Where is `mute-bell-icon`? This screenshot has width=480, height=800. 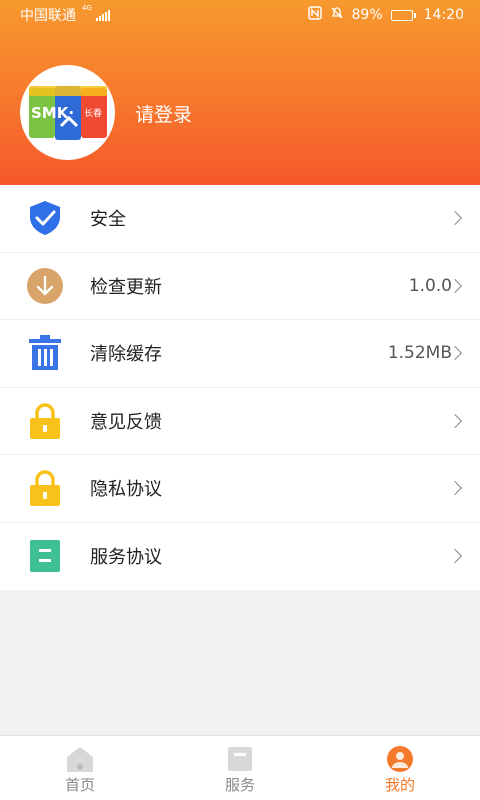
mute-bell-icon is located at coordinates (337, 15).